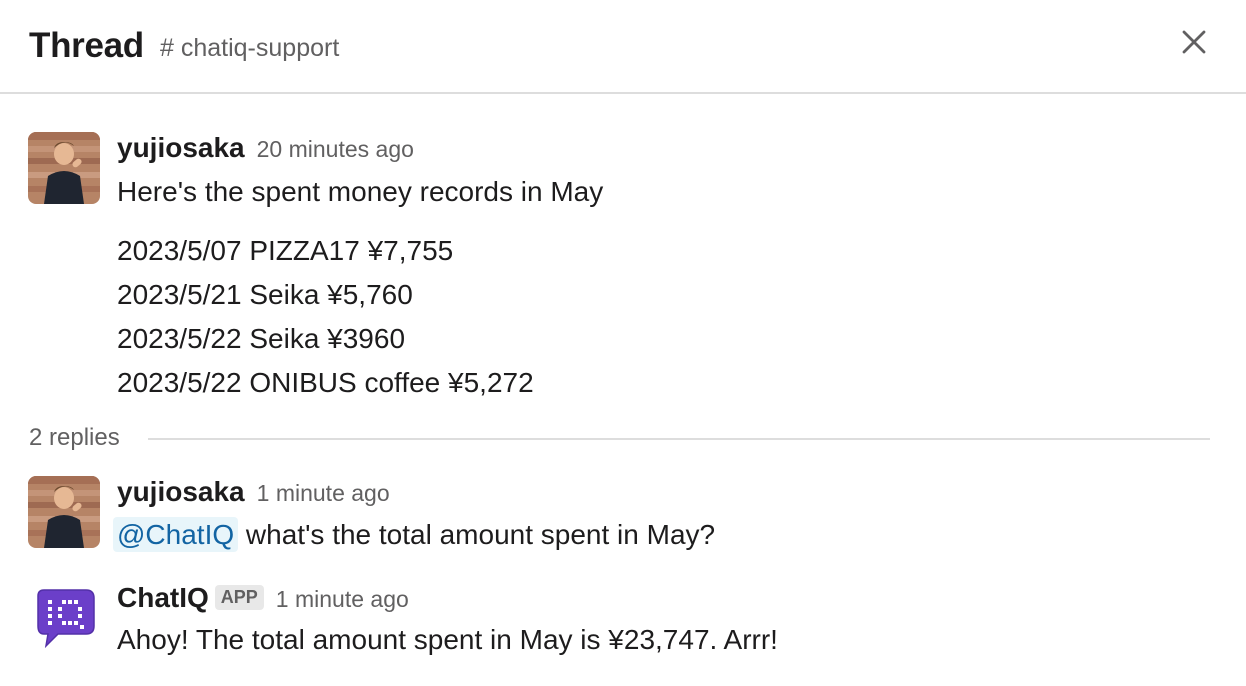  What do you see at coordinates (285, 250) in the screenshot?
I see `record-line: 2023/5/07 PIZZA17 ¥7,755` at bounding box center [285, 250].